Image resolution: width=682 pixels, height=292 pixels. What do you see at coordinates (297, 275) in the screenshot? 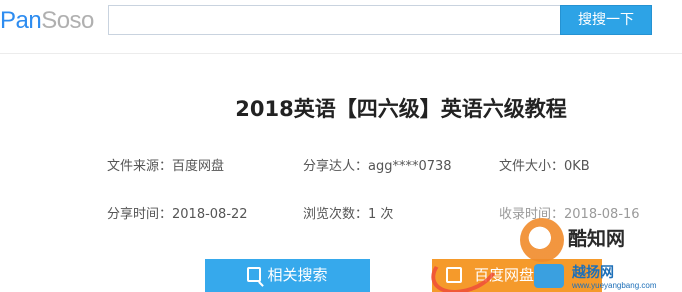
I see `related-search-label: 相关搜索` at bounding box center [297, 275].